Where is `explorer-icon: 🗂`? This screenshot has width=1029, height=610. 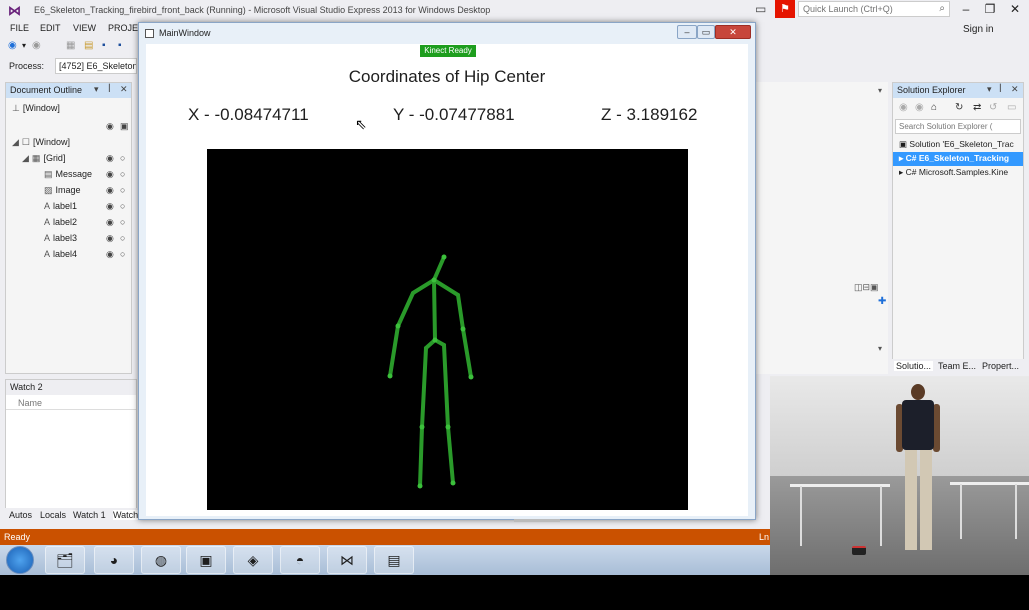
explorer-icon: 🗂 is located at coordinates (65, 560).